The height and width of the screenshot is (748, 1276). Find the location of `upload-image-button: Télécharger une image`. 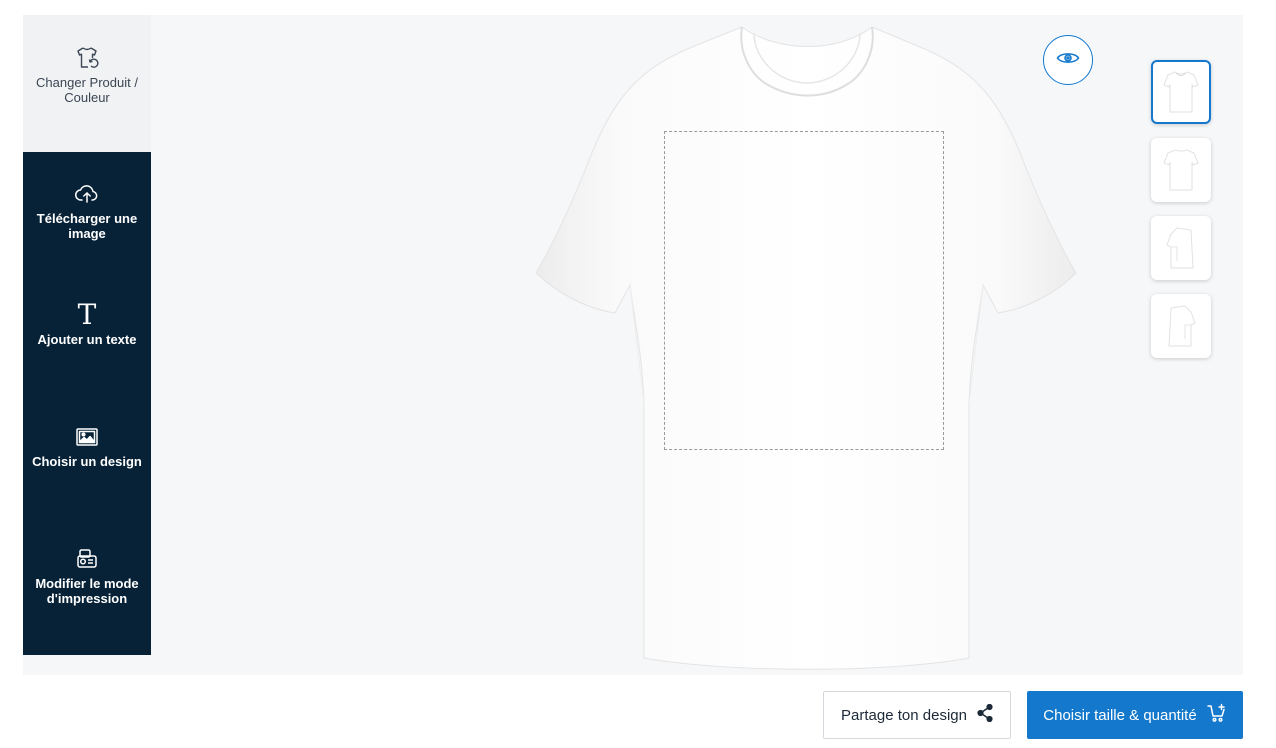

upload-image-button: Télécharger une image is located at coordinates (87, 211).